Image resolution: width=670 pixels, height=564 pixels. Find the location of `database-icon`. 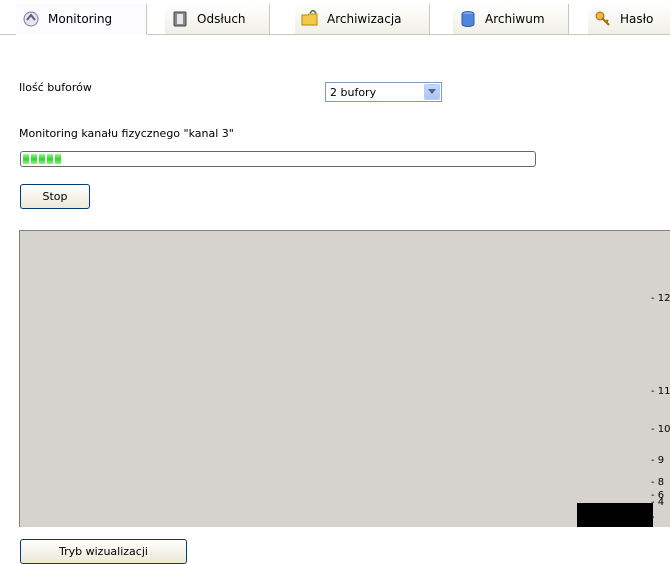

database-icon is located at coordinates (468, 19).